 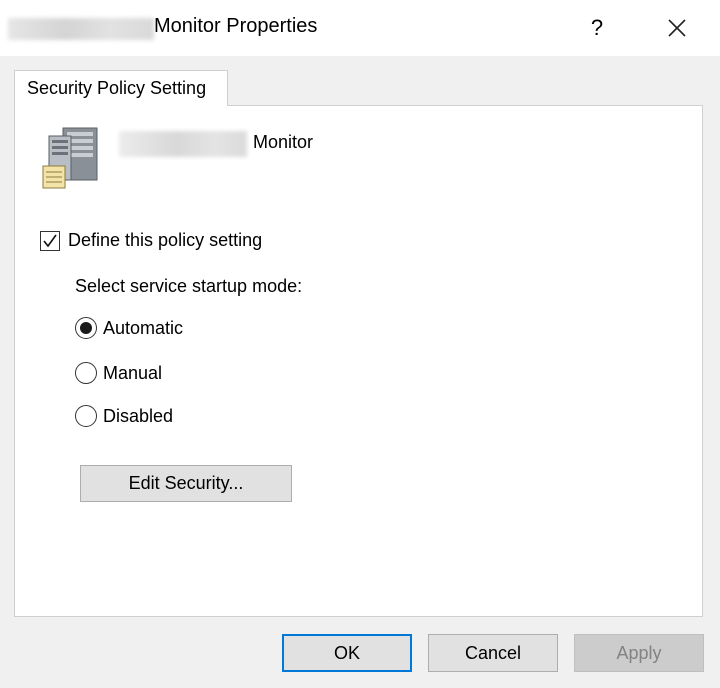 I want to click on ok-button: OK, so click(x=347, y=653).